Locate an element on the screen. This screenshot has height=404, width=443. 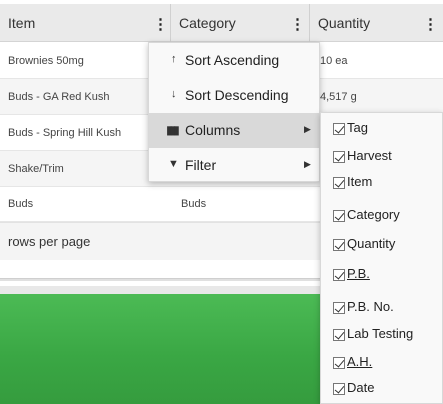
column-toggle-category: Category is located at coordinates (388, 217).